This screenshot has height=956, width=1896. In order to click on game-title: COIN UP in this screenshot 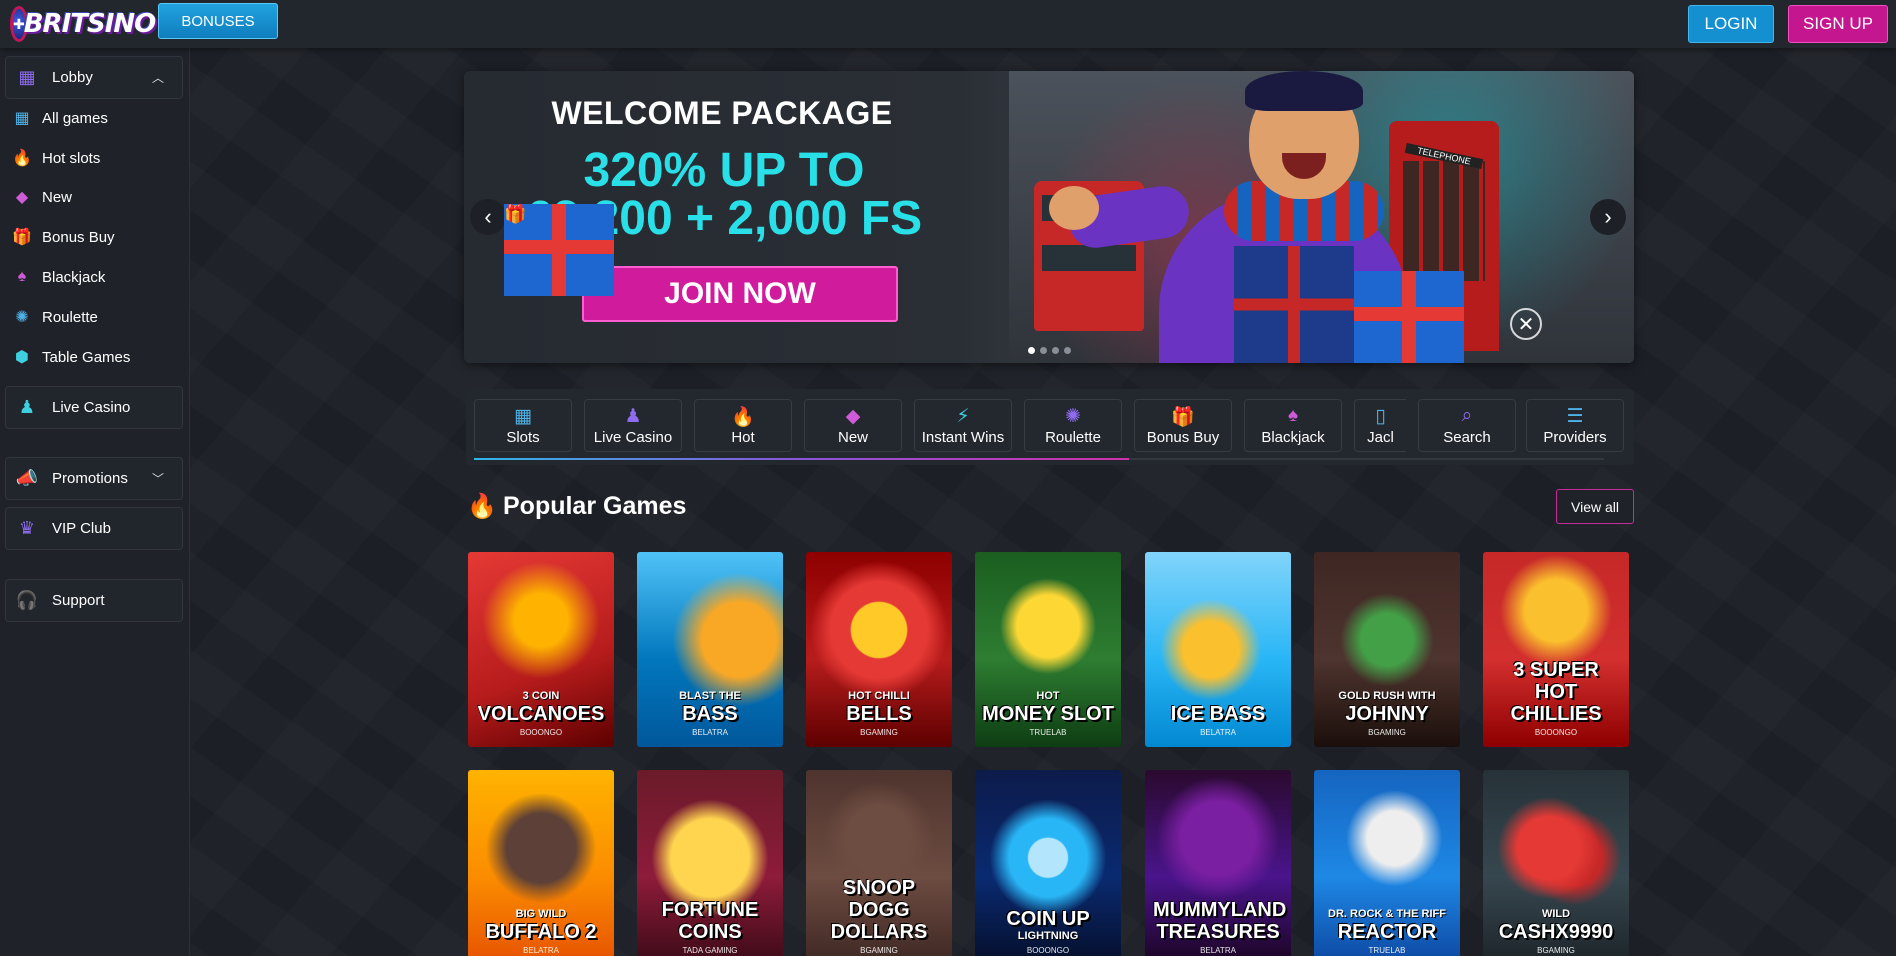, I will do `click(1048, 919)`.